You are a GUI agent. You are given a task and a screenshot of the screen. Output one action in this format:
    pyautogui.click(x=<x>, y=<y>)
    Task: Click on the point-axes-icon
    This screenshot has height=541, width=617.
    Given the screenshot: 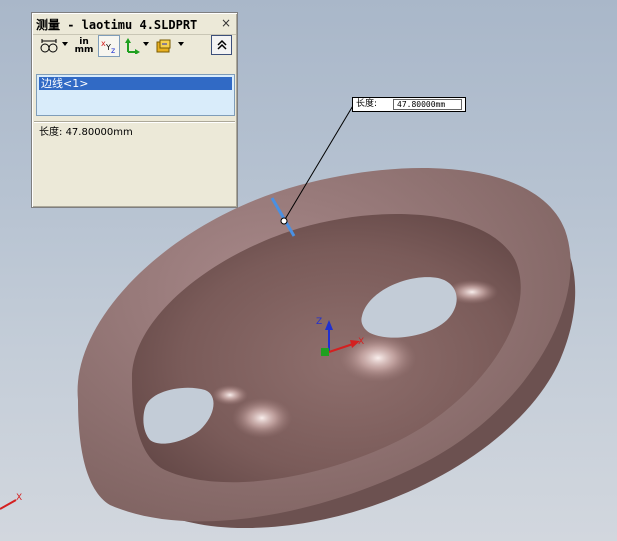 What is the action you would take?
    pyautogui.click(x=132, y=46)
    